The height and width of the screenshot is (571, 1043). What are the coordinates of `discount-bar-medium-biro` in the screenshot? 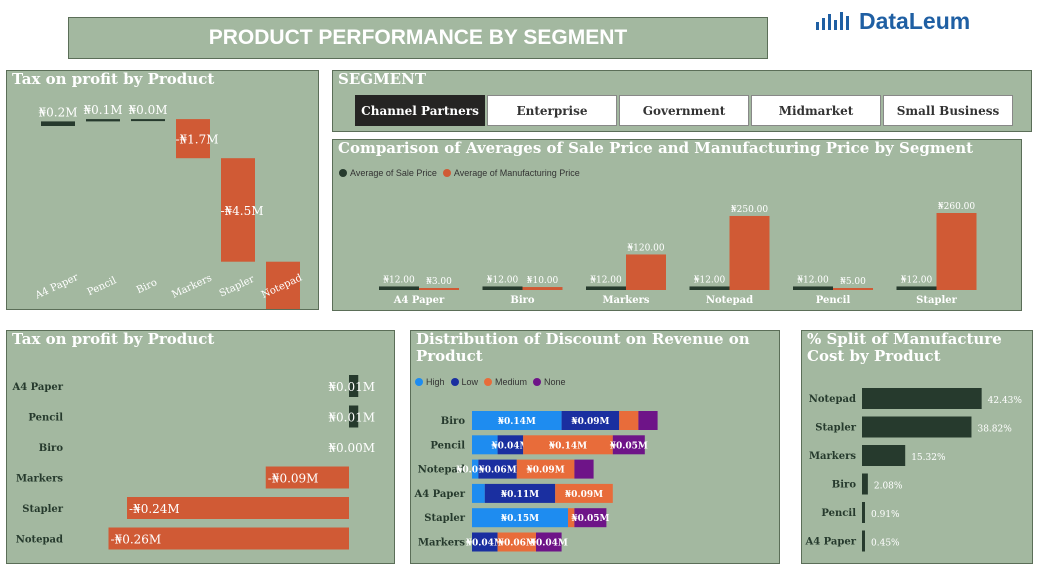 It's located at (629, 420).